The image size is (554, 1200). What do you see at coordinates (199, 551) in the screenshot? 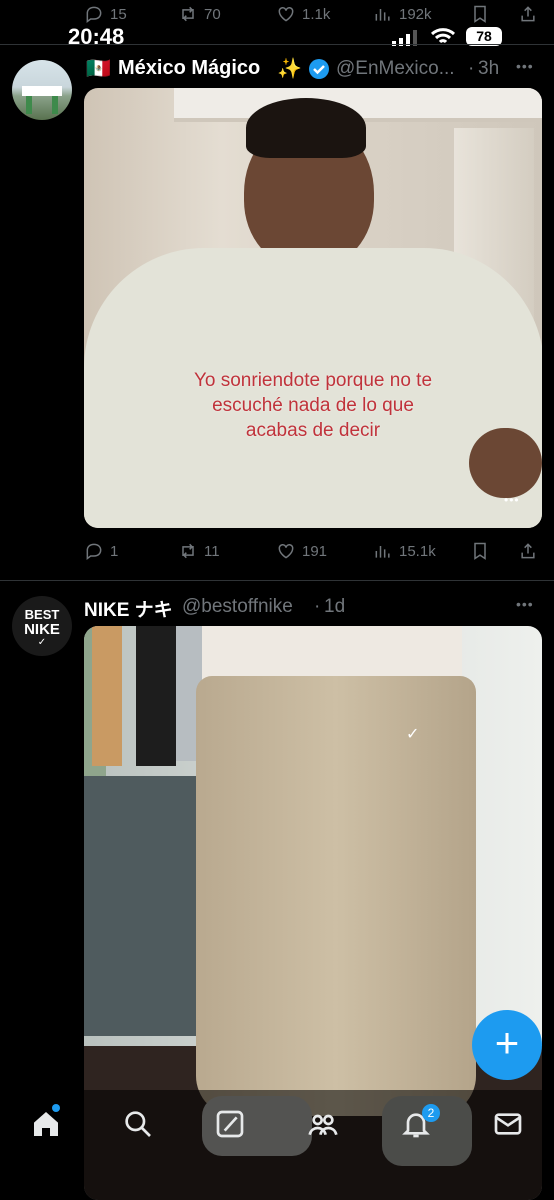
I see `retweet-button: 11` at bounding box center [199, 551].